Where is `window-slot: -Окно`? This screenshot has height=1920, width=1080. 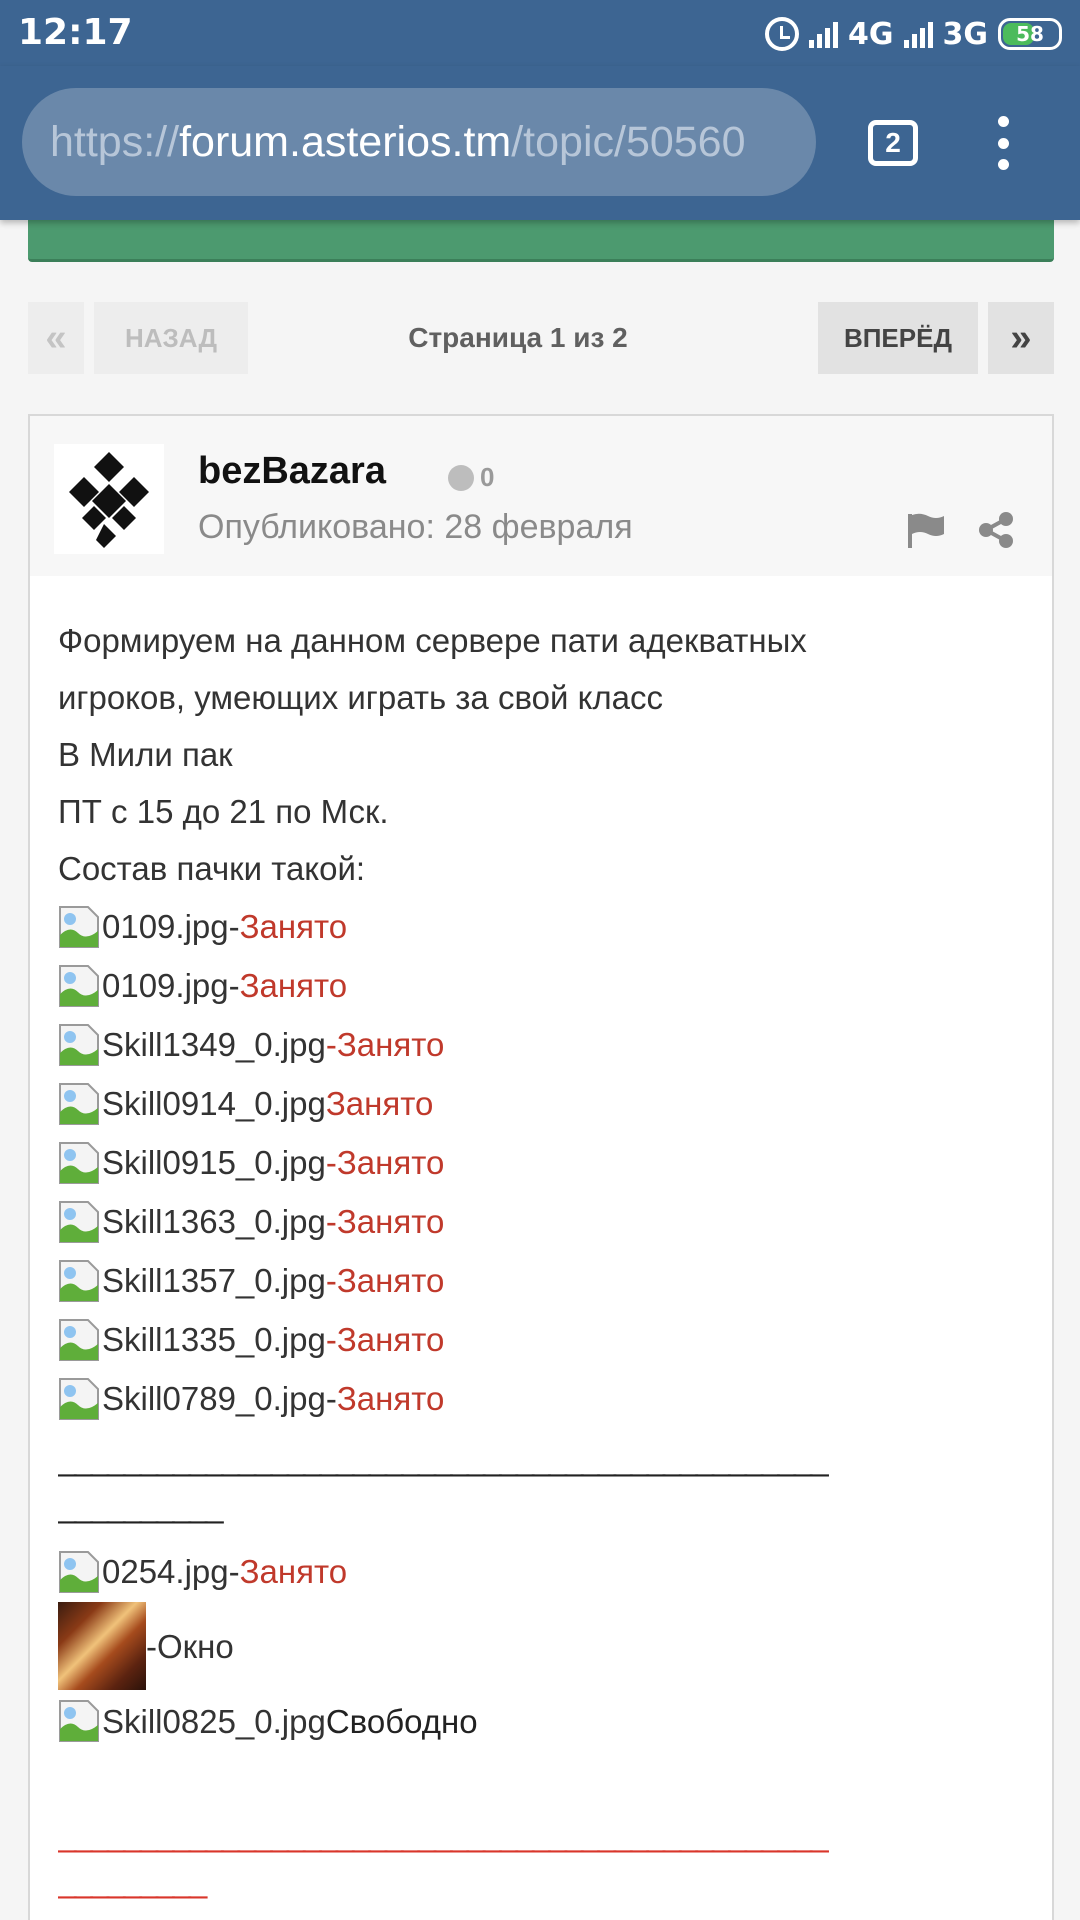
window-slot: -Окно is located at coordinates (543, 1646).